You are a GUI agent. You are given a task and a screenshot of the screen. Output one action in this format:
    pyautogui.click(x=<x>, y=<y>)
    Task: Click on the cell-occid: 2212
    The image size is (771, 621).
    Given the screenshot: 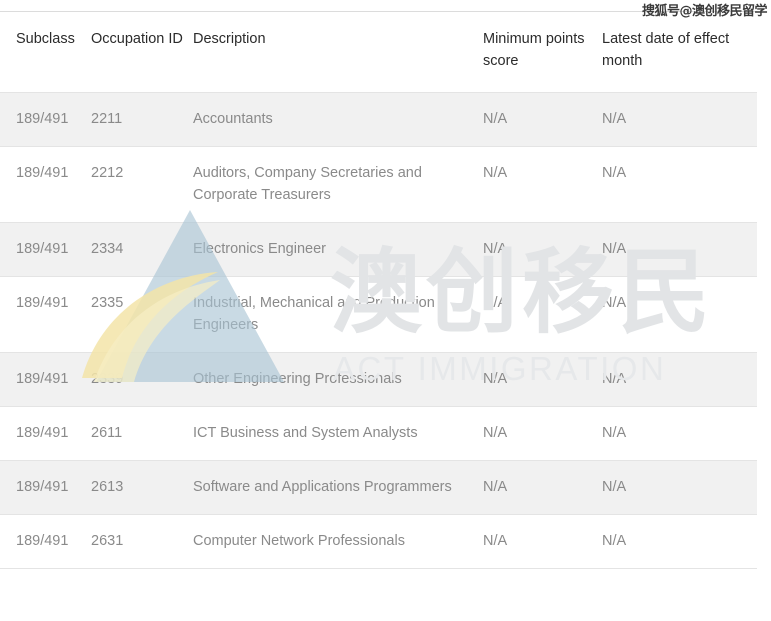 What is the action you would take?
    pyautogui.click(x=142, y=184)
    